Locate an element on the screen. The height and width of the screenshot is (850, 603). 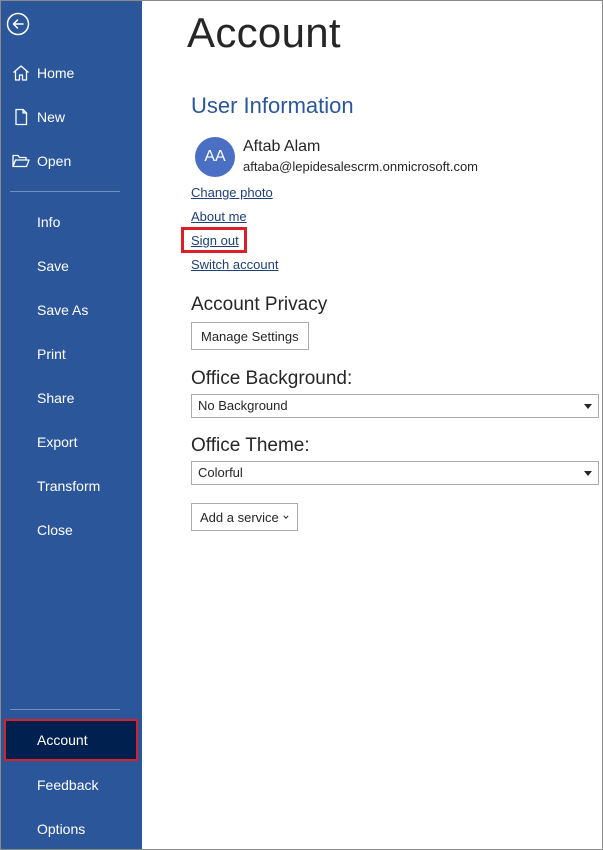
sidebar-item-account: Account is located at coordinates (71, 740).